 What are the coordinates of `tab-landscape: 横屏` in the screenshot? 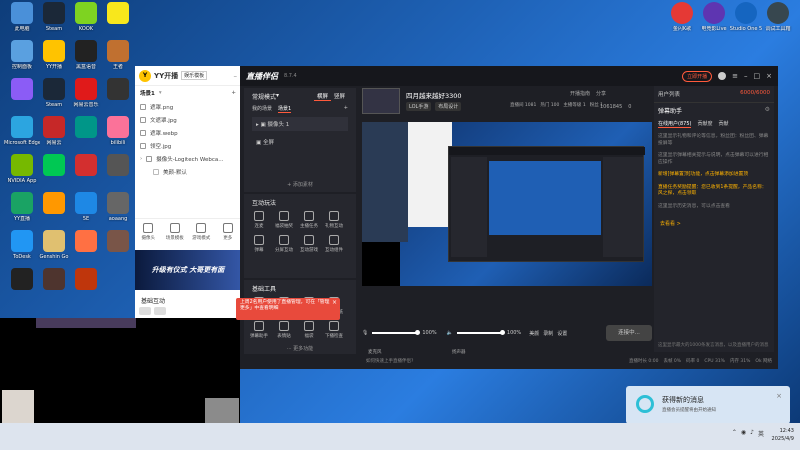 It's located at (322, 96).